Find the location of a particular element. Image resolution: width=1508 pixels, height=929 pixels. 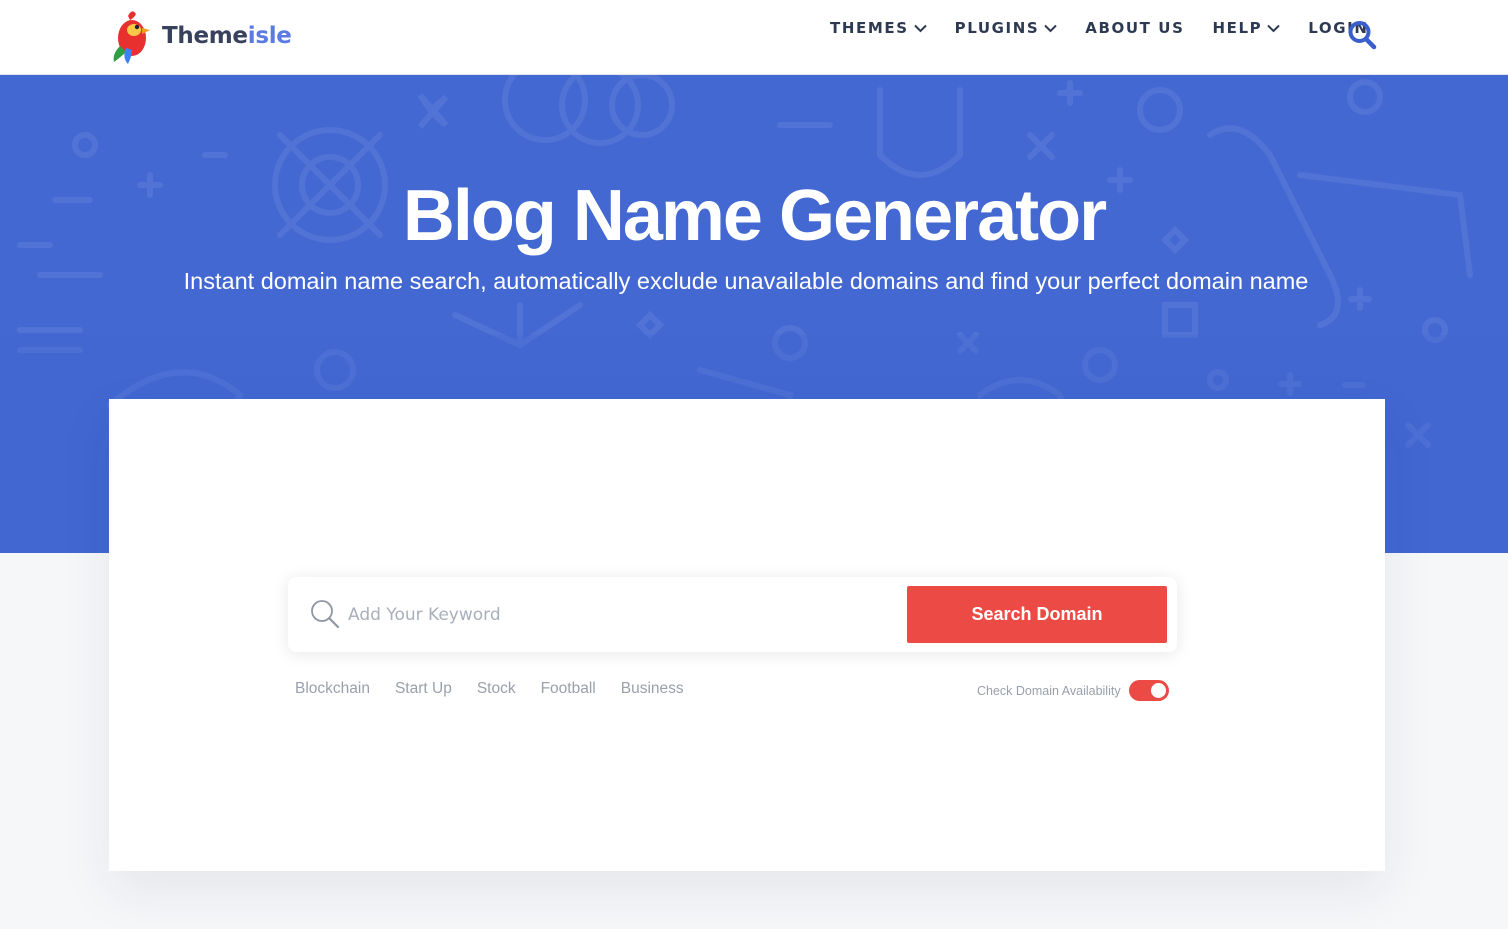

check-availability-toggle is located at coordinates (1148, 690).